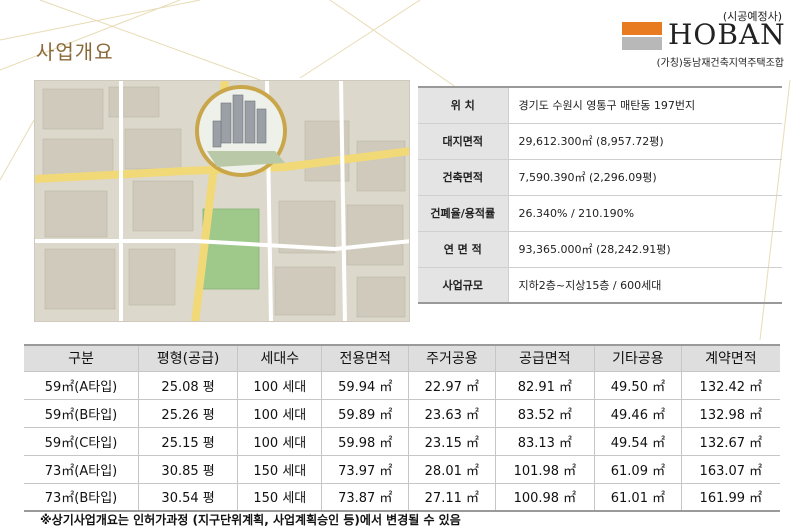 The width and height of the screenshot is (800, 526). What do you see at coordinates (188, 469) in the screenshot?
I see `table-cell: 30.85 평` at bounding box center [188, 469].